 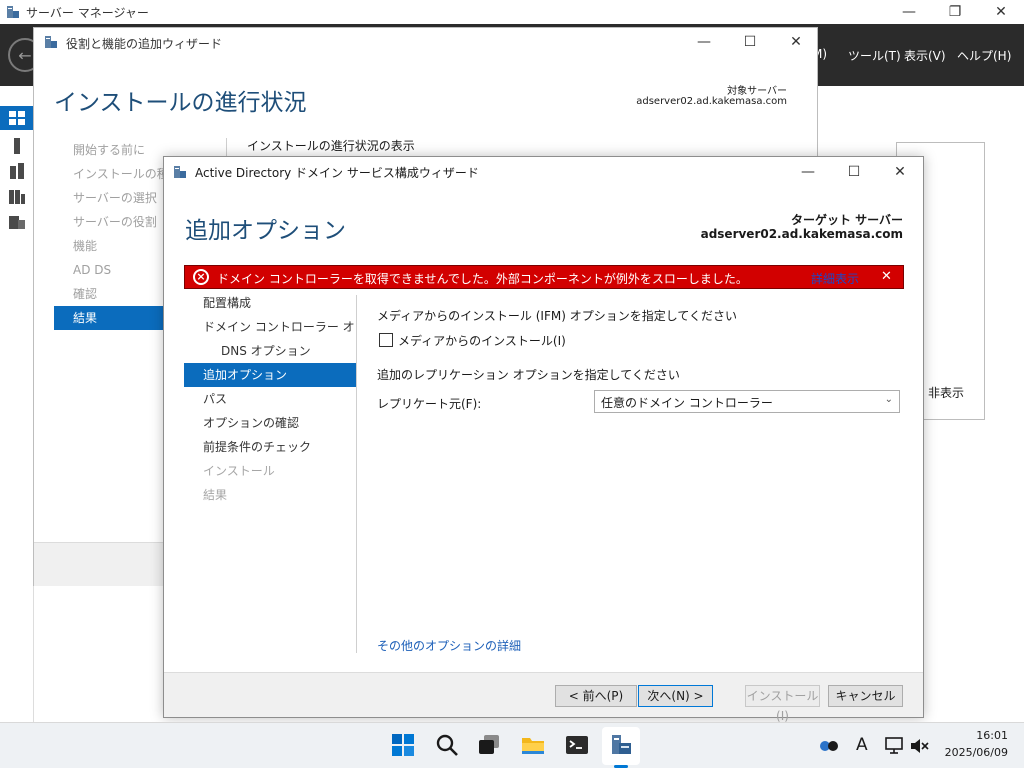 I want to click on clock-date: 2025/06/09, so click(x=969, y=752).